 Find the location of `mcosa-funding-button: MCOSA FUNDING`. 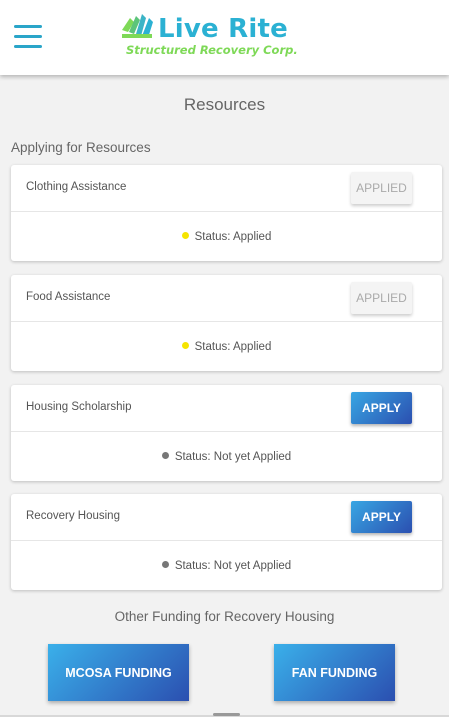

mcosa-funding-button: MCOSA FUNDING is located at coordinates (118, 672).